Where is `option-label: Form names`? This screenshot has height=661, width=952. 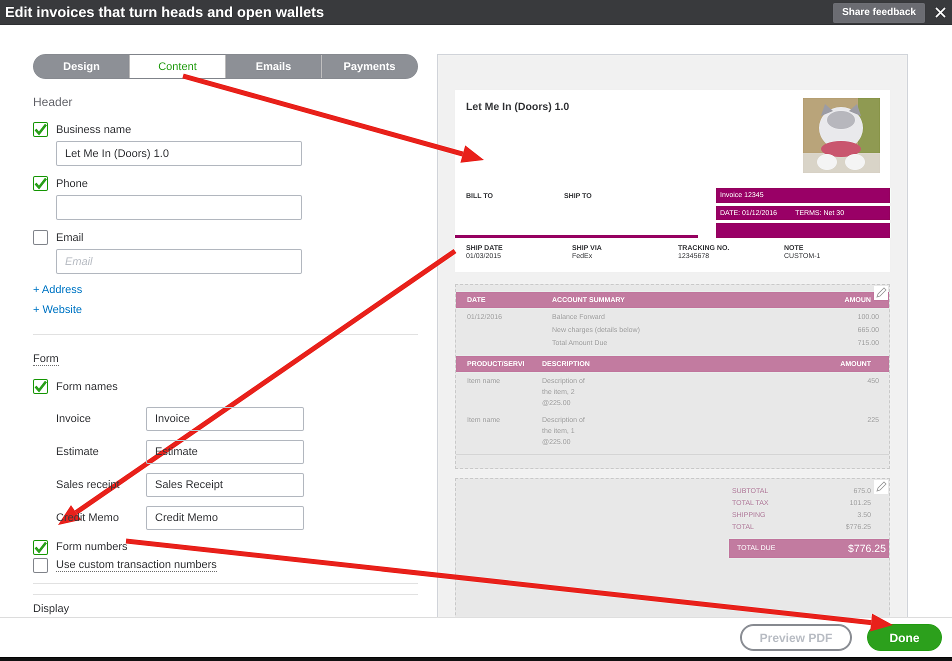 option-label: Form names is located at coordinates (87, 386).